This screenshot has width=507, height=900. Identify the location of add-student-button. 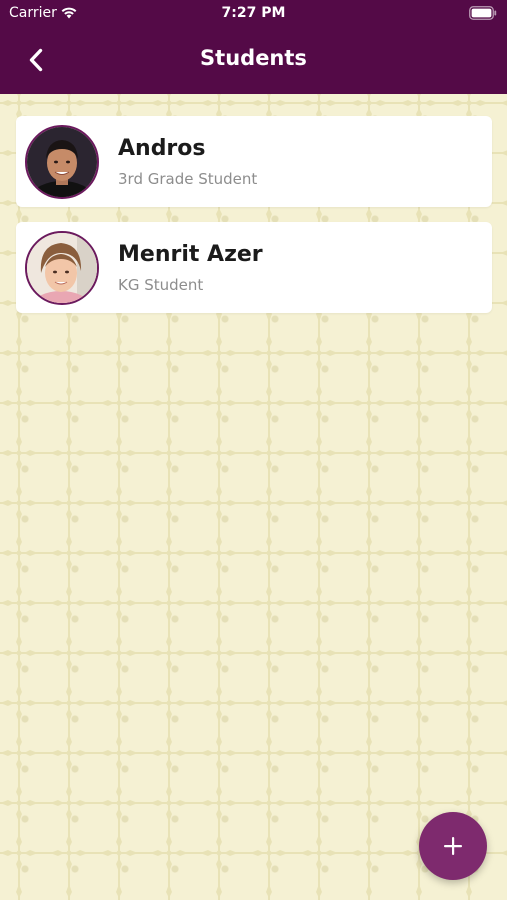
(453, 846).